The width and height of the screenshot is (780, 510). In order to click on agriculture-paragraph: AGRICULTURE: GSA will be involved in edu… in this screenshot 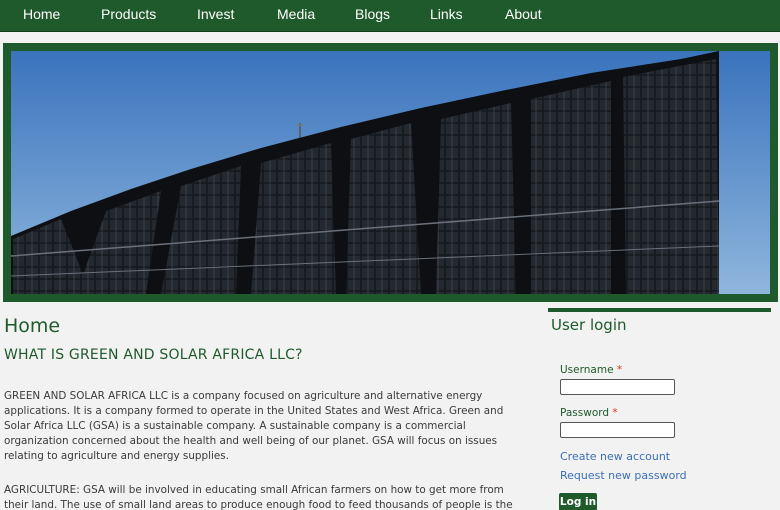, I will do `click(258, 497)`.